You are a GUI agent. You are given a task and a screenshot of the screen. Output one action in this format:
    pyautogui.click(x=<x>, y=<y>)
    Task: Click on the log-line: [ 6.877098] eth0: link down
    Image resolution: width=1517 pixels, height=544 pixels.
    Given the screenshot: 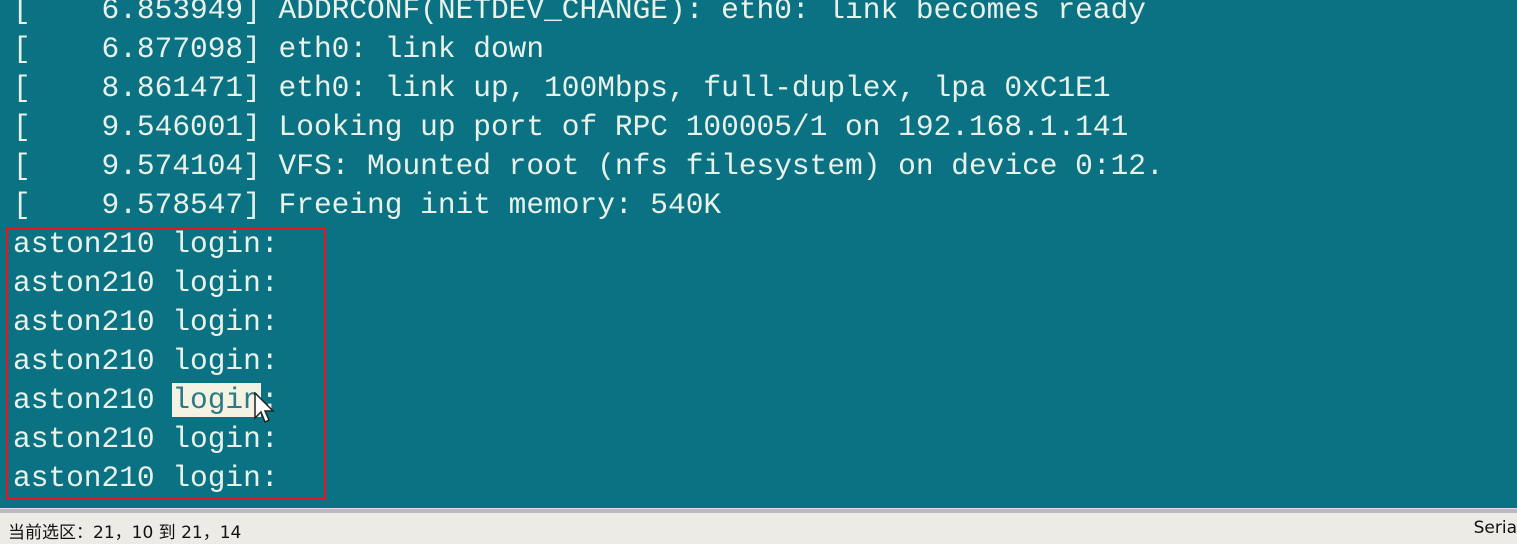 What is the action you would take?
    pyautogui.click(x=279, y=49)
    